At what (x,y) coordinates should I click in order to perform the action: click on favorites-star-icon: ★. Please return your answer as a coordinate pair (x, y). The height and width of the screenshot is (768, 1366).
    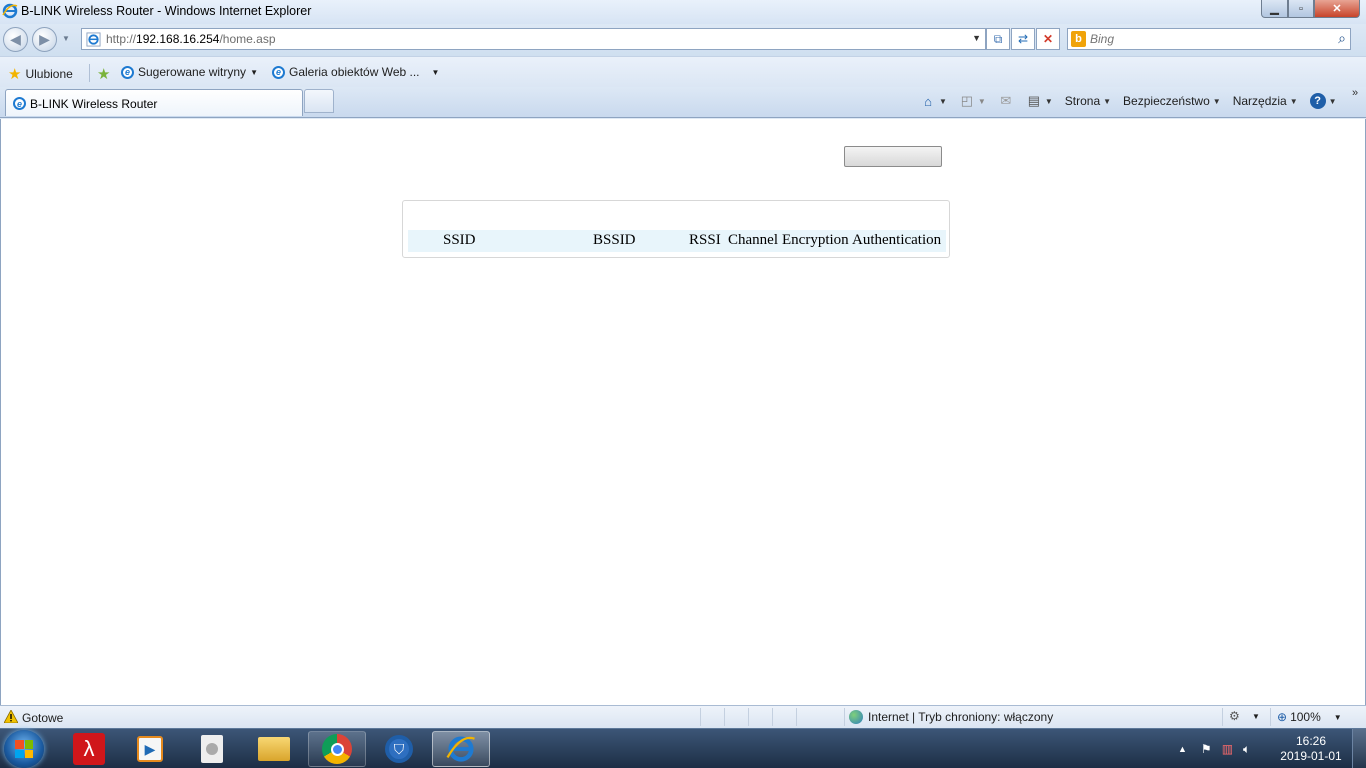
    Looking at the image, I should click on (15, 74).